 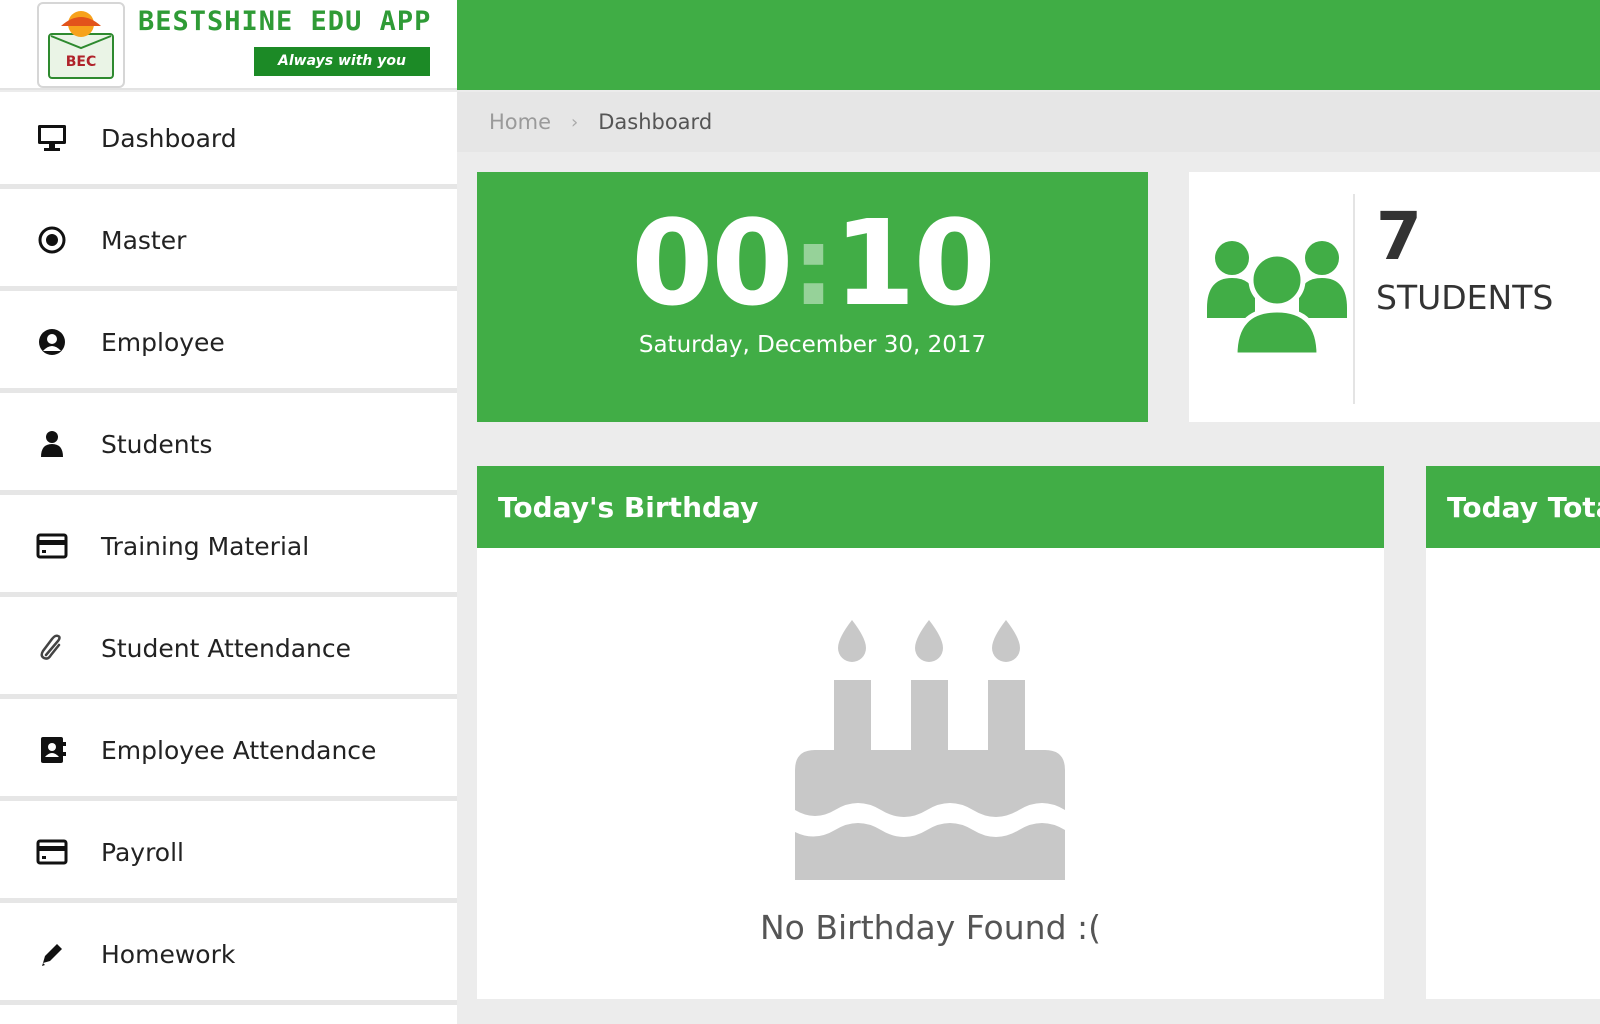 I want to click on sidebar-item-label: Dashboard, so click(x=169, y=138).